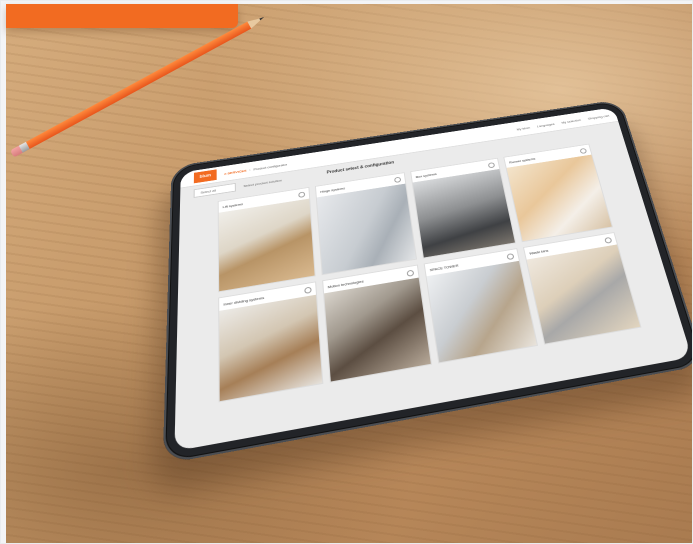  I want to click on product-tile: Hinge systems, so click(366, 224).